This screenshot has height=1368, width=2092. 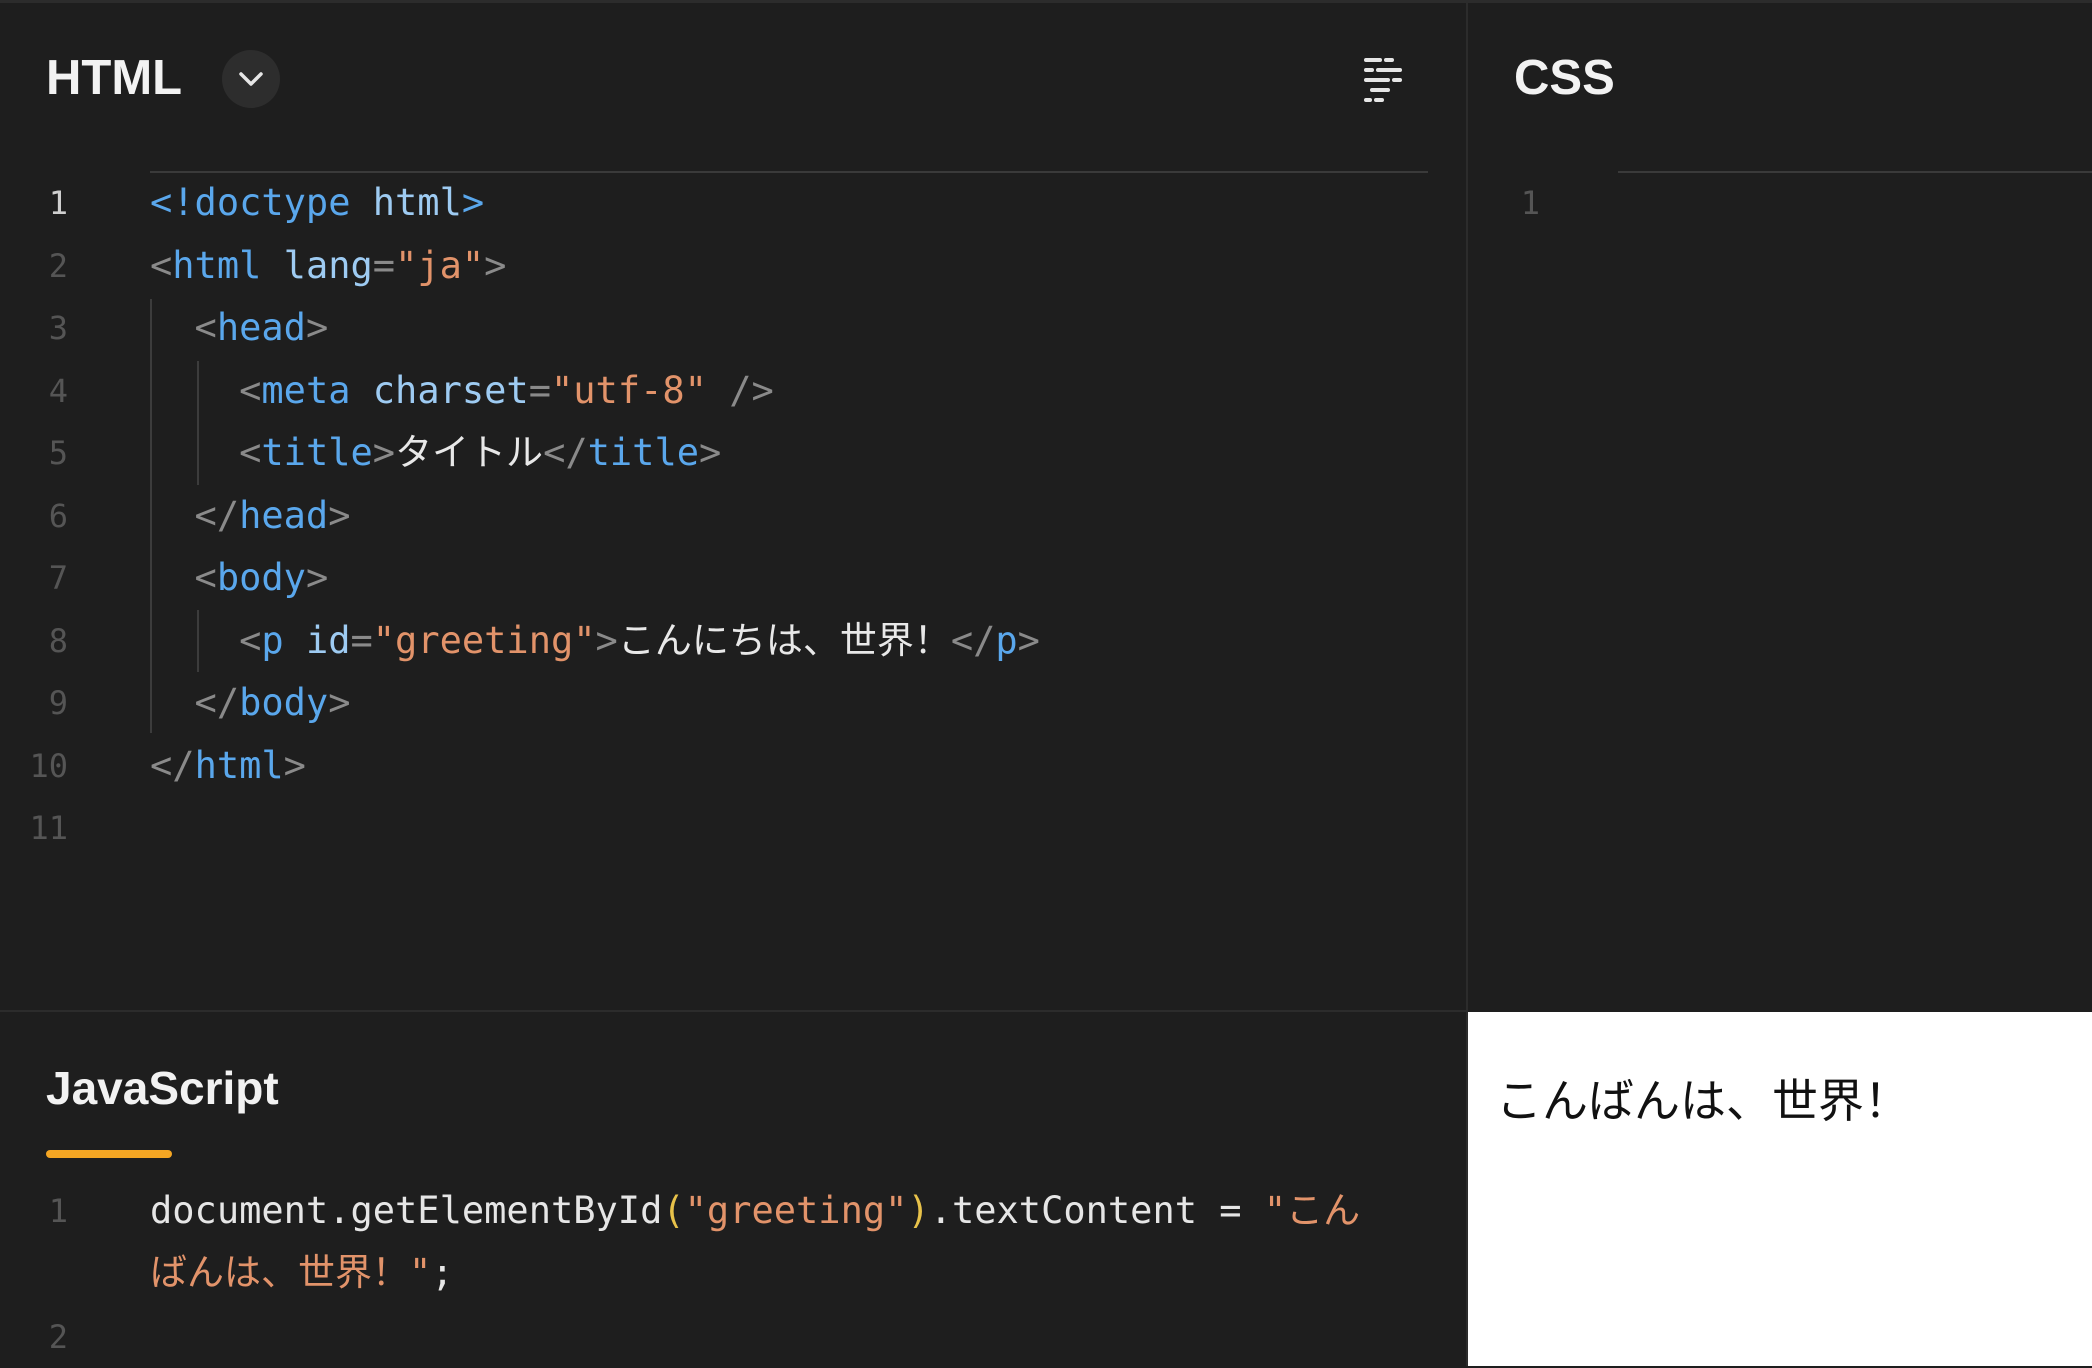 I want to click on code-line: <p id="greeting">こんにちは、世界！</p>, so click(x=595, y=641).